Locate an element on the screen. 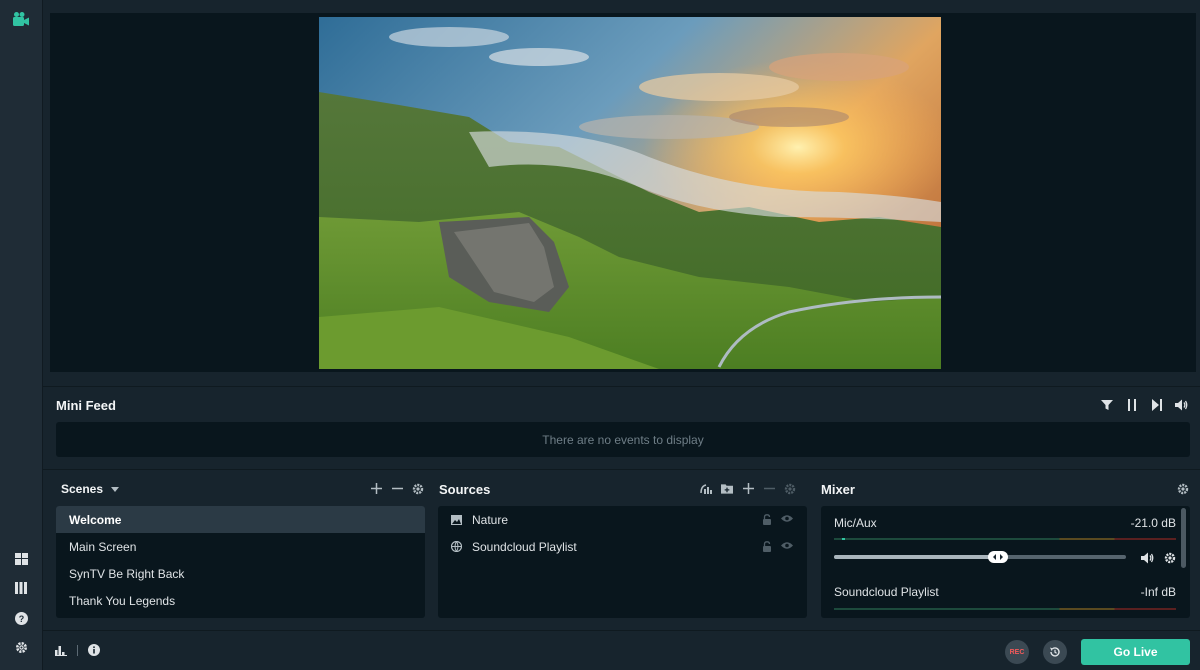 Image resolution: width=1200 pixels, height=670 pixels. image-icon is located at coordinates (456, 520).